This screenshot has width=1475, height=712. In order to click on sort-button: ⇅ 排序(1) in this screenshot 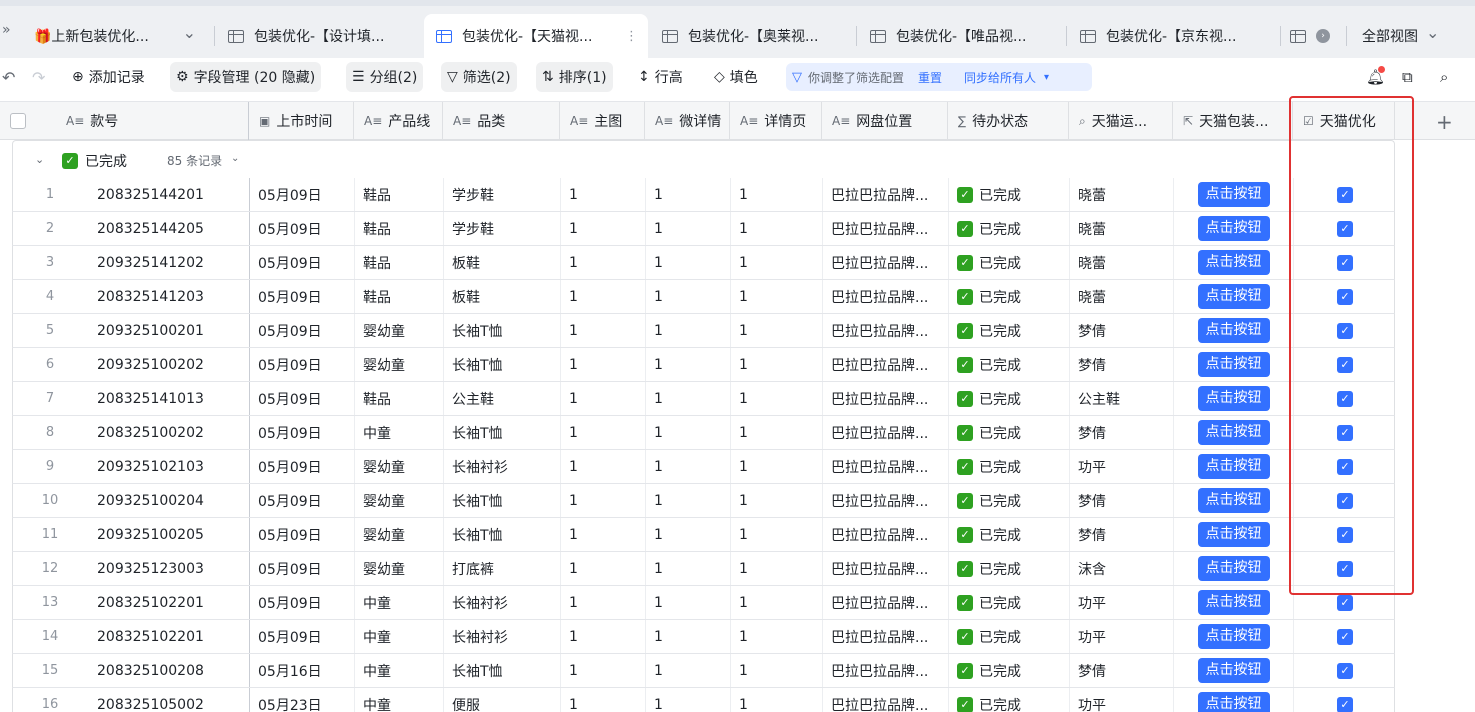, I will do `click(574, 77)`.